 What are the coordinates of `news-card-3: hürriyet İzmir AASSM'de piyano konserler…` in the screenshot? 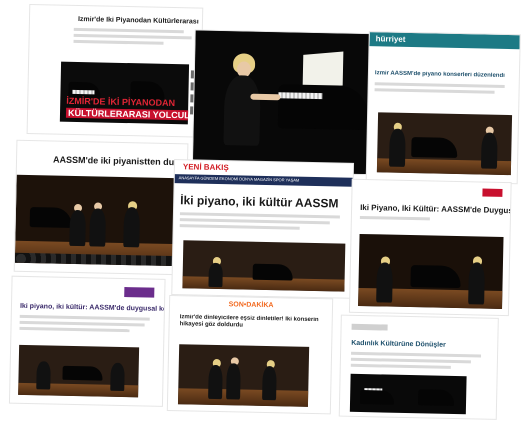 It's located at (443, 108).